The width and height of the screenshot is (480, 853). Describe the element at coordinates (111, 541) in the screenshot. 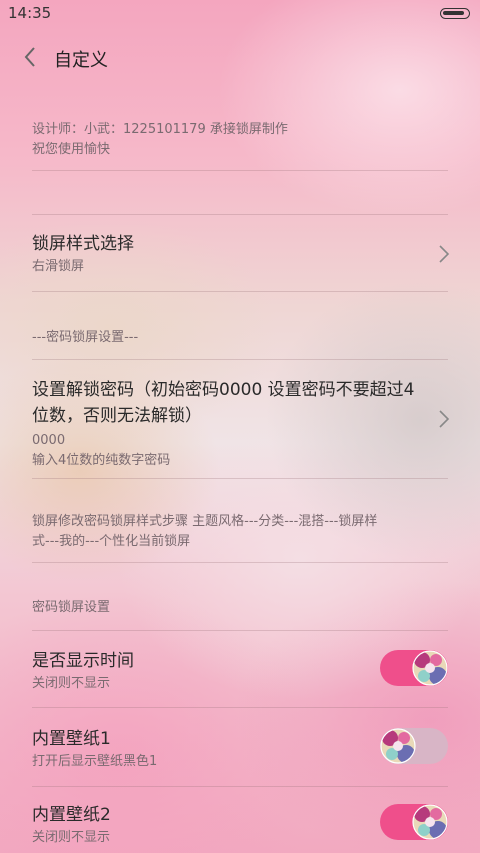

I see `steps-line2: 式---我的---个性化当前锁屏` at that location.